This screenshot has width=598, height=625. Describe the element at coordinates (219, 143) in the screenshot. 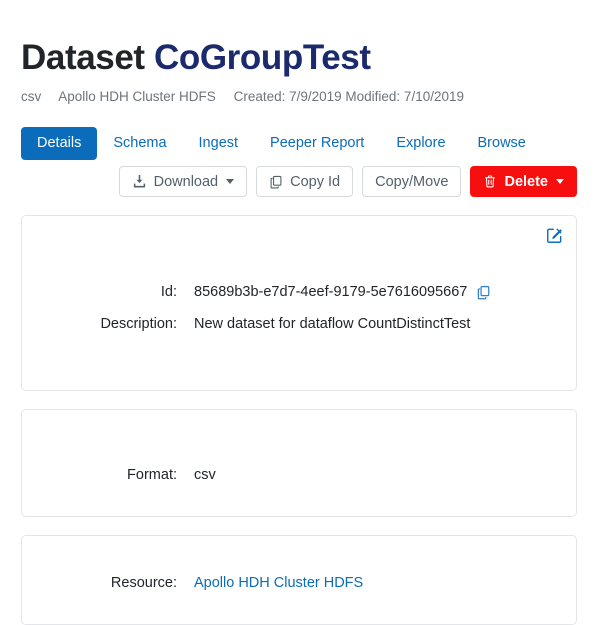

I see `tab-ingest: Ingest` at that location.